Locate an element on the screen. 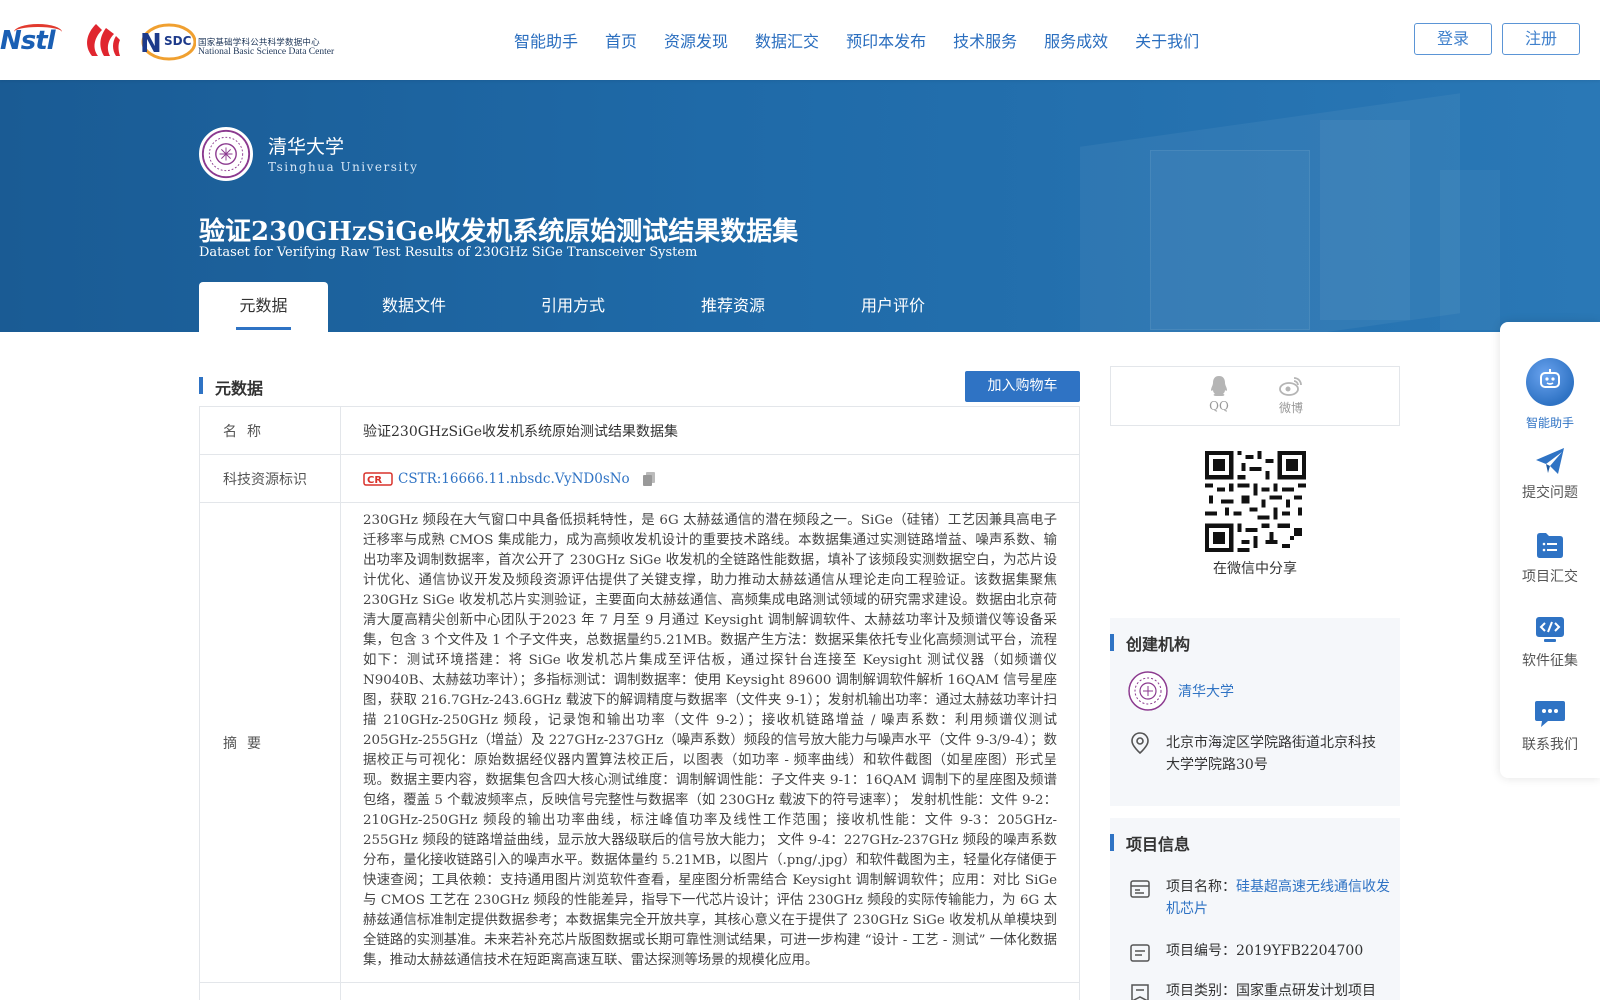 The height and width of the screenshot is (1000, 1600). tab-data-files: 数据文件 is located at coordinates (414, 307).